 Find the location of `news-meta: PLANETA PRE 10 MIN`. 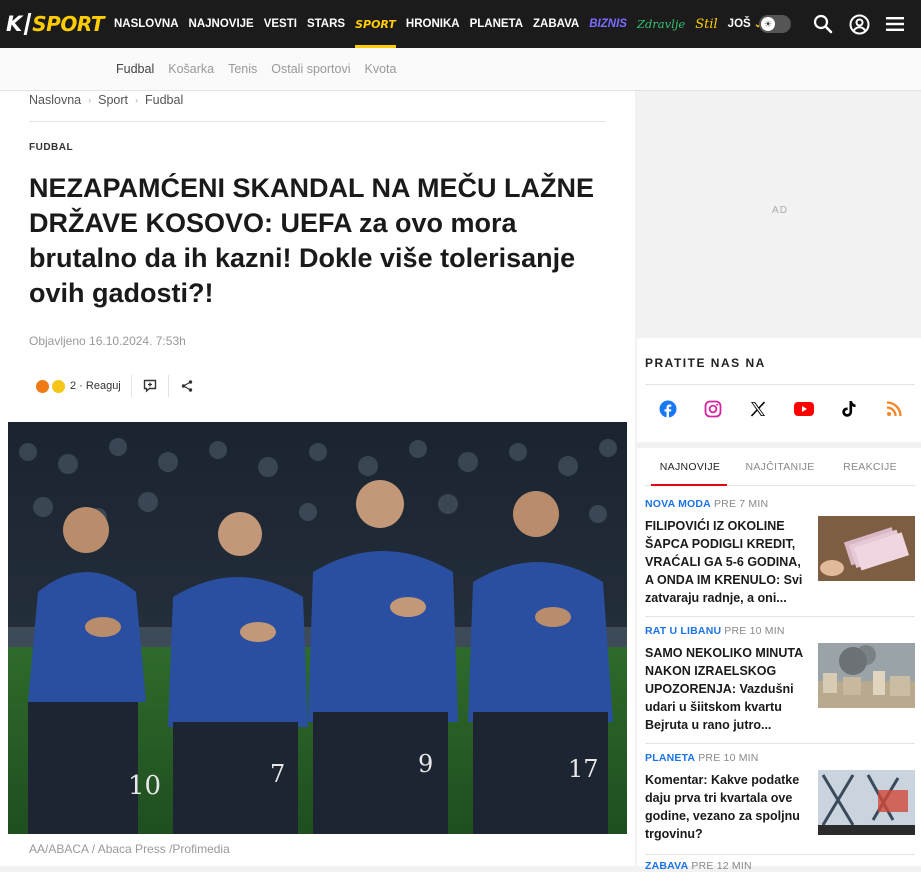

news-meta: PLANETA PRE 10 MIN is located at coordinates (780, 758).